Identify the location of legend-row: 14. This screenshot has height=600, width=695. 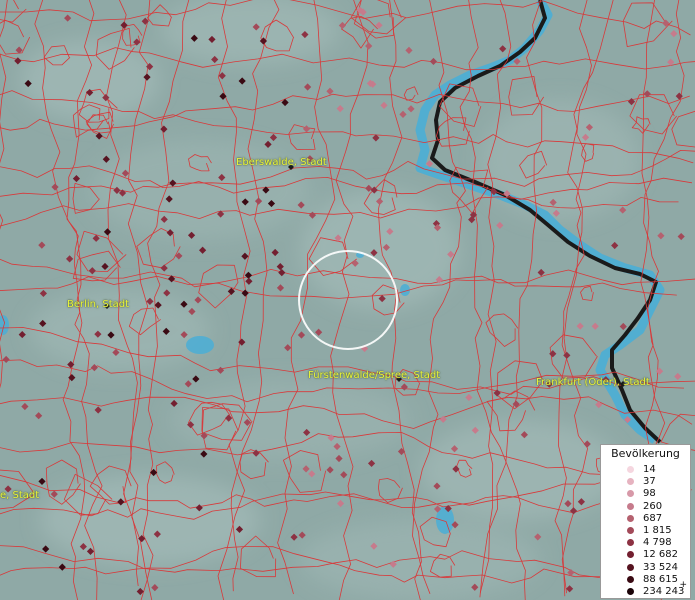
(645, 470).